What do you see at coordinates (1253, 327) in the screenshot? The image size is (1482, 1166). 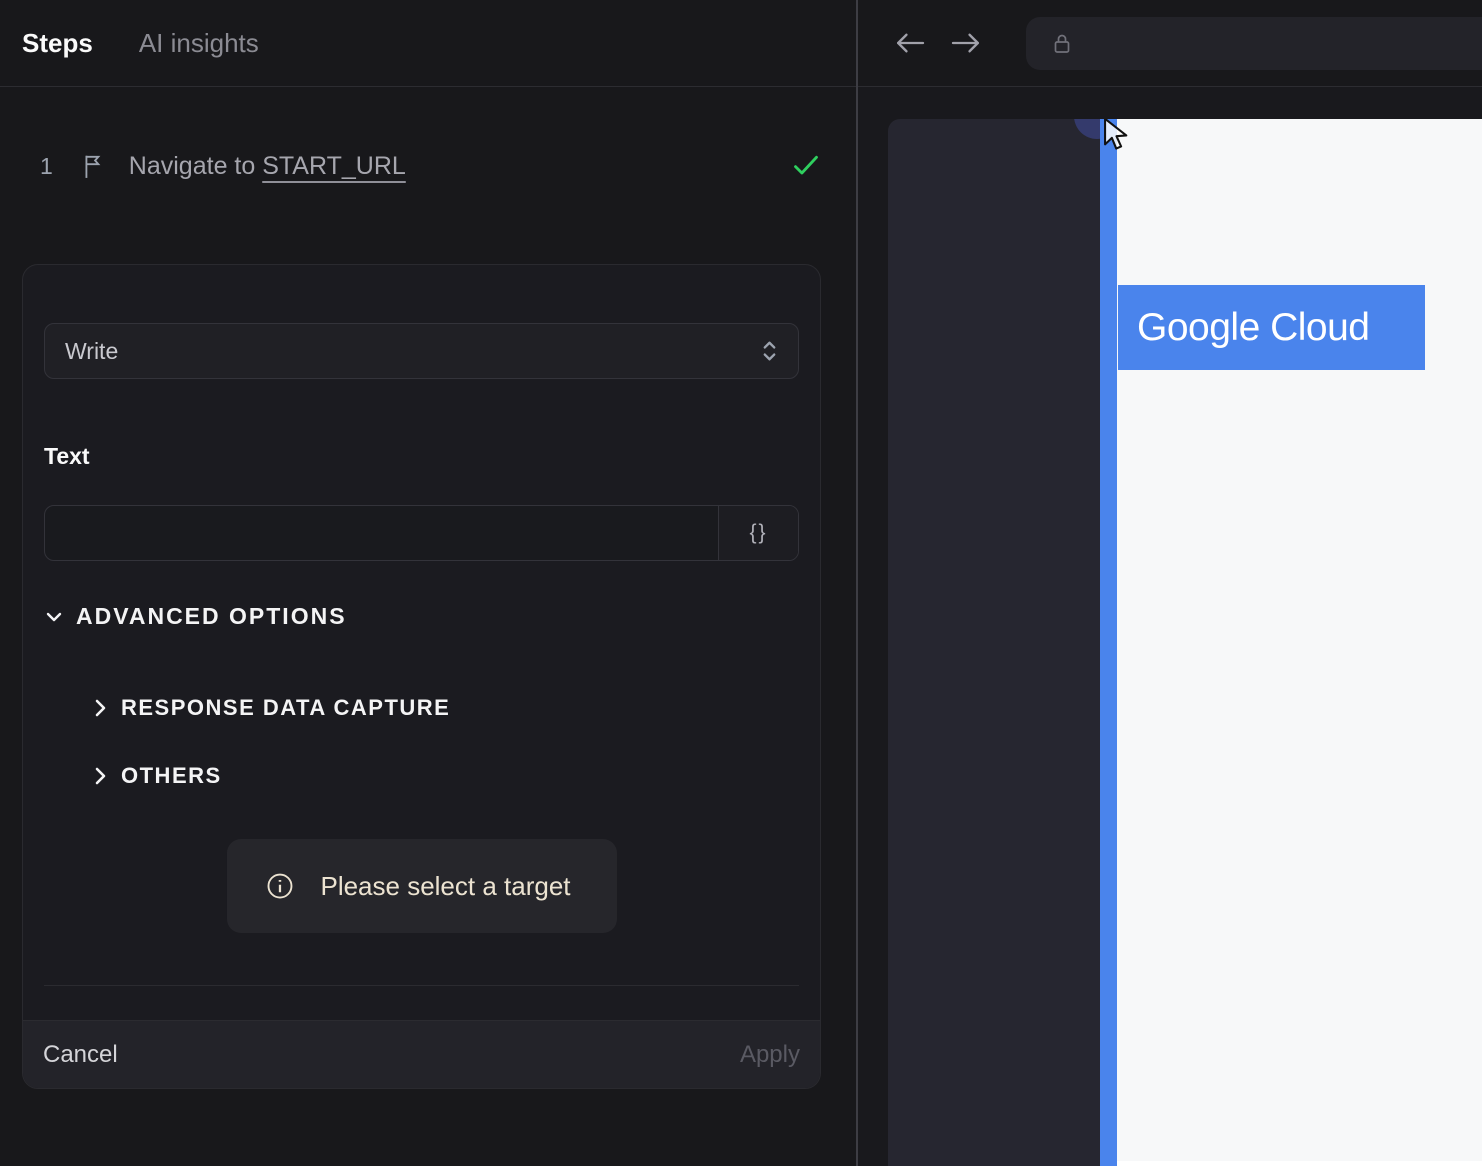 I see `google-cloud-logo-text: Google Cloud` at bounding box center [1253, 327].